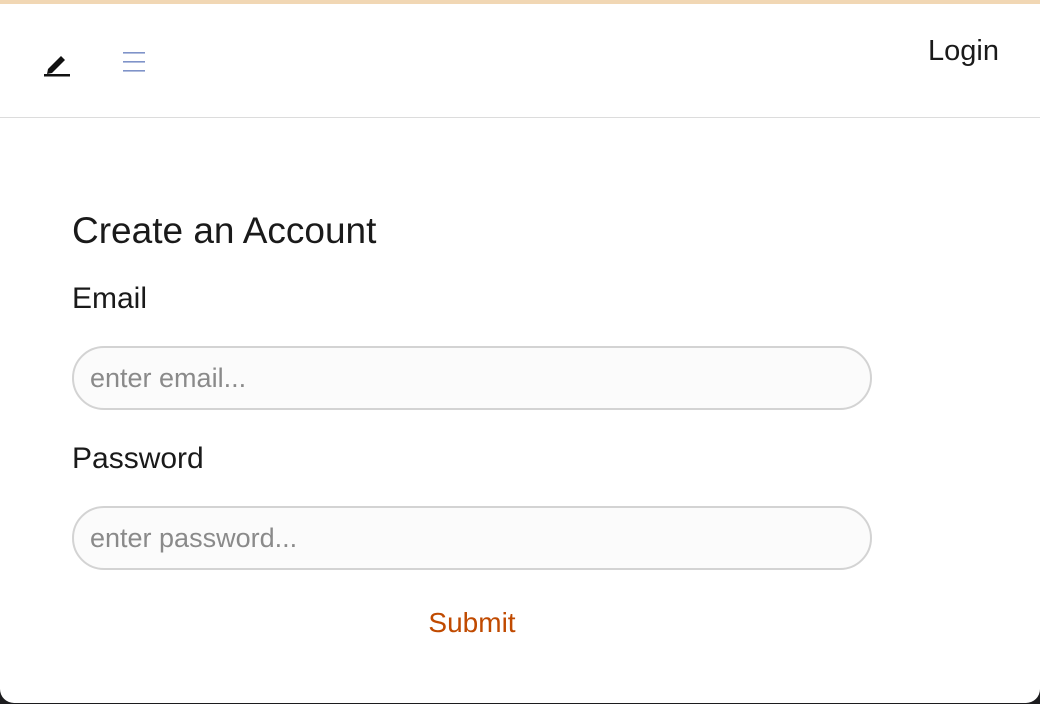  I want to click on pencil-icon, so click(57, 63).